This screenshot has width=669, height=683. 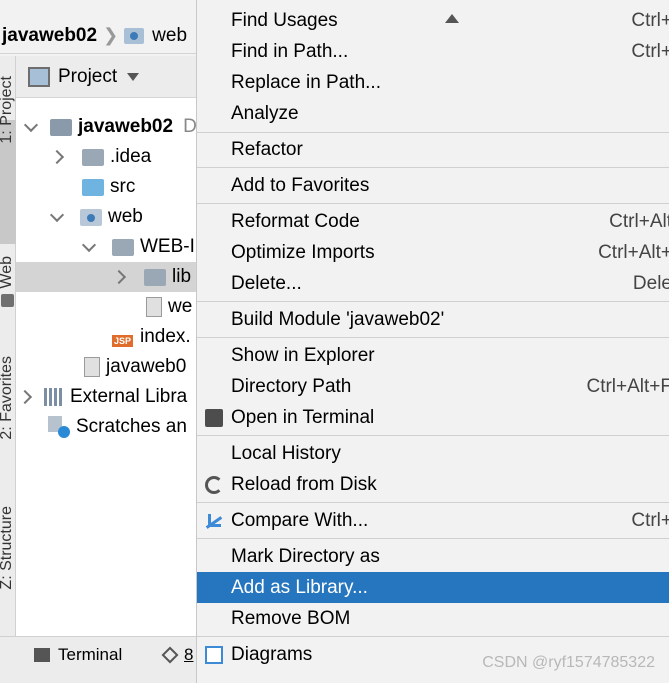 I want to click on tree-item-label: index., so click(x=165, y=336).